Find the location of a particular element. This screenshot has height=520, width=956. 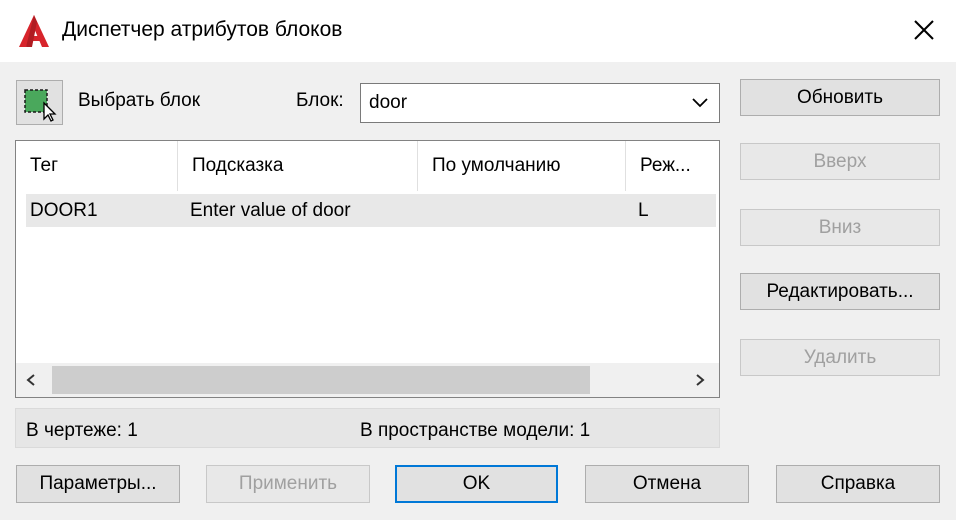

chevron-left-icon is located at coordinates (31, 380).